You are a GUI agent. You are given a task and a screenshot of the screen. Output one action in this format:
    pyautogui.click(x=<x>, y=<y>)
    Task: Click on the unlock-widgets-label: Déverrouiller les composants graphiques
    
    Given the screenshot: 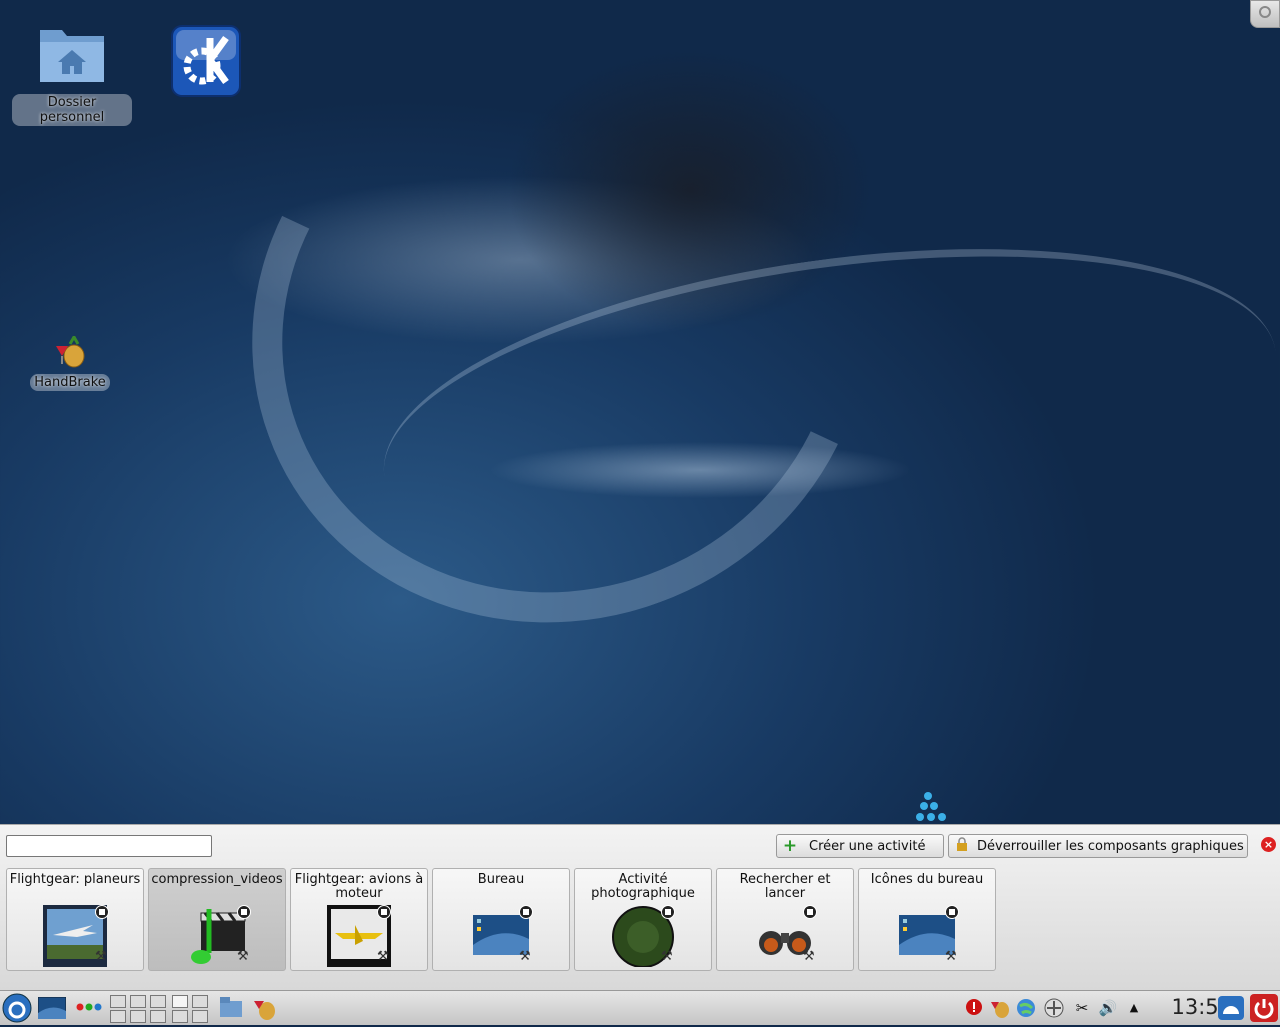 What is the action you would take?
    pyautogui.click(x=1110, y=846)
    